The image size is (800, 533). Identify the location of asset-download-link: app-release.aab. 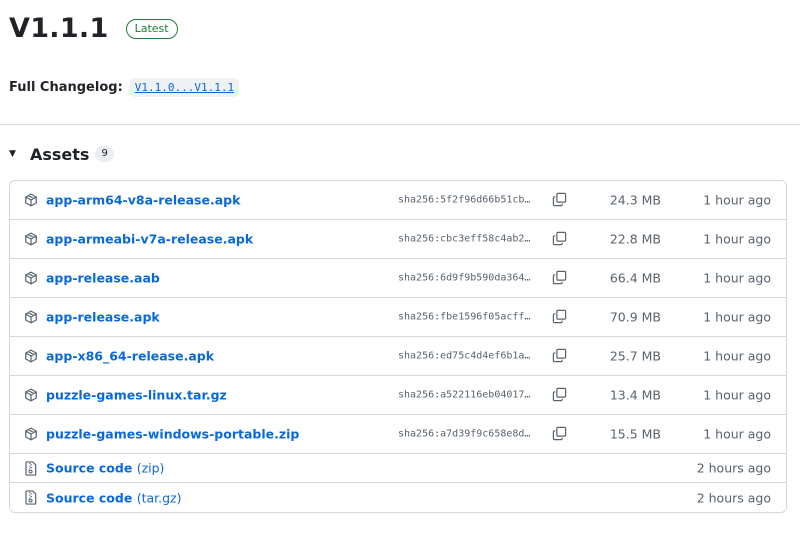
(103, 278).